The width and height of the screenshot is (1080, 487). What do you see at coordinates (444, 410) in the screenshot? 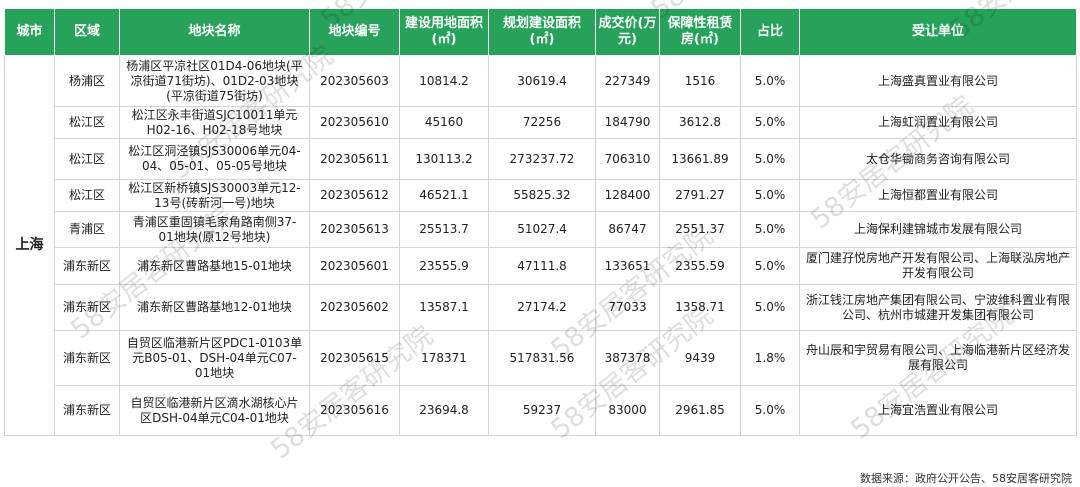
I see `land-area-cell: 23694.8` at bounding box center [444, 410].